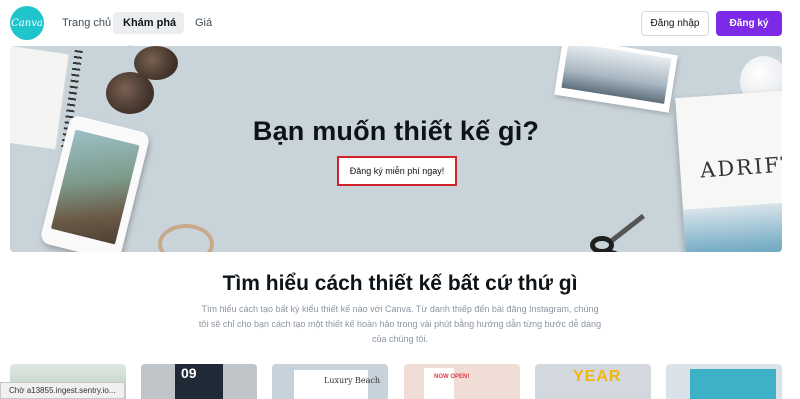  What do you see at coordinates (620, 232) in the screenshot?
I see `scissors-icon` at bounding box center [620, 232].